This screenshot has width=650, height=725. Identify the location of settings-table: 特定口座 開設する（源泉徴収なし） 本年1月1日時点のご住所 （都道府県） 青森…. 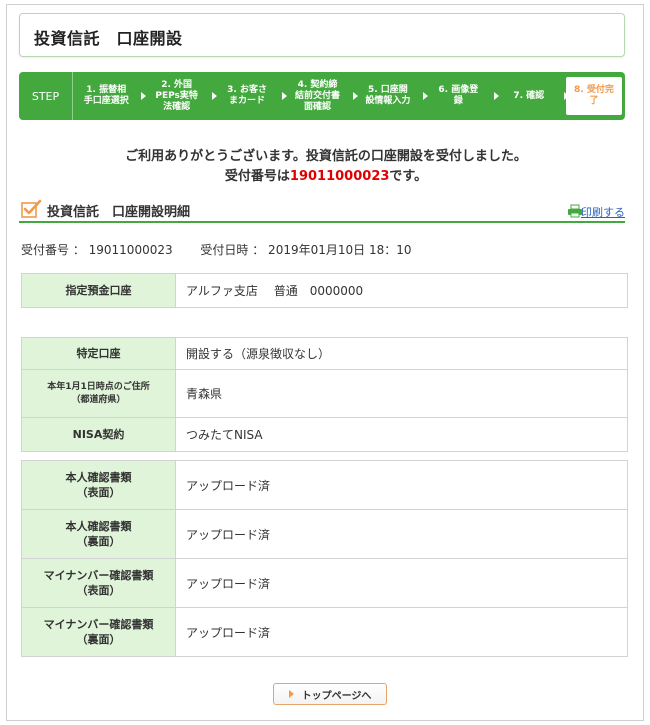
(324, 394).